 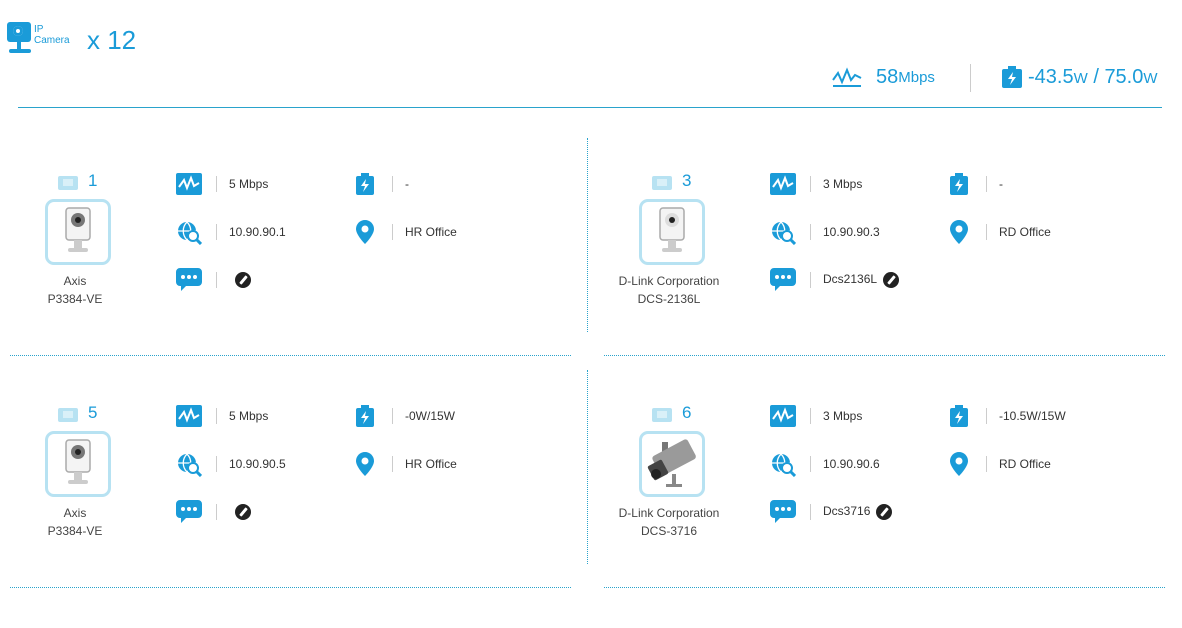 What do you see at coordinates (93, 412) in the screenshot?
I see `port-number: 5` at bounding box center [93, 412].